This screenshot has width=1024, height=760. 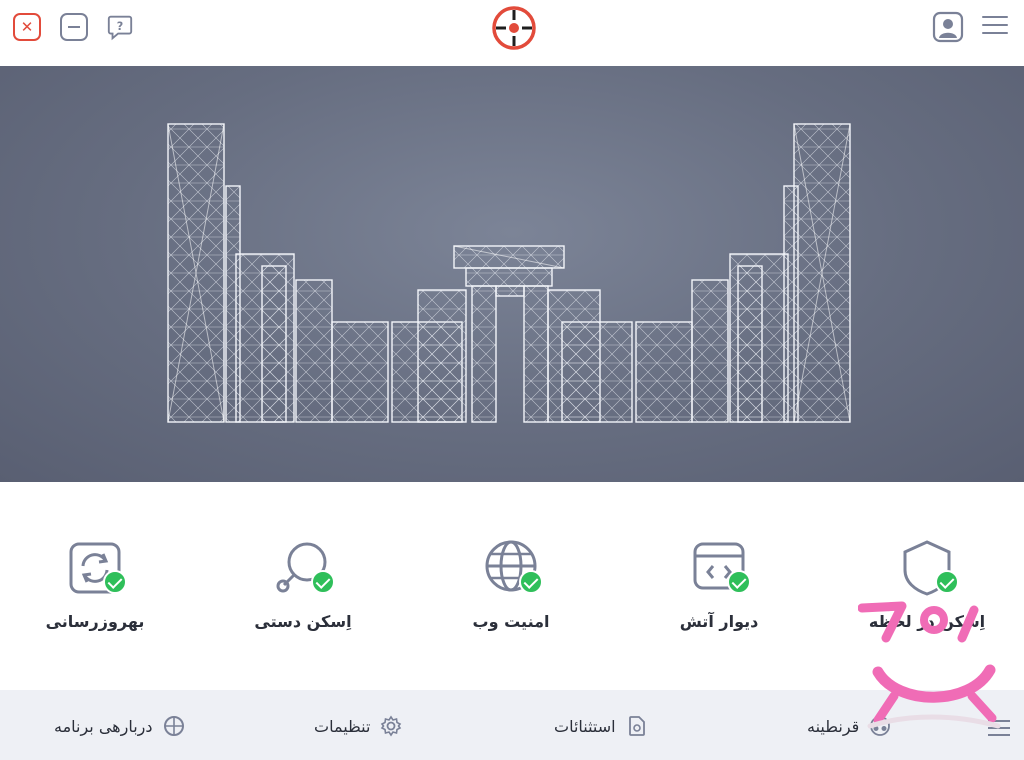 I want to click on crosshair-logo-icon, so click(x=514, y=28).